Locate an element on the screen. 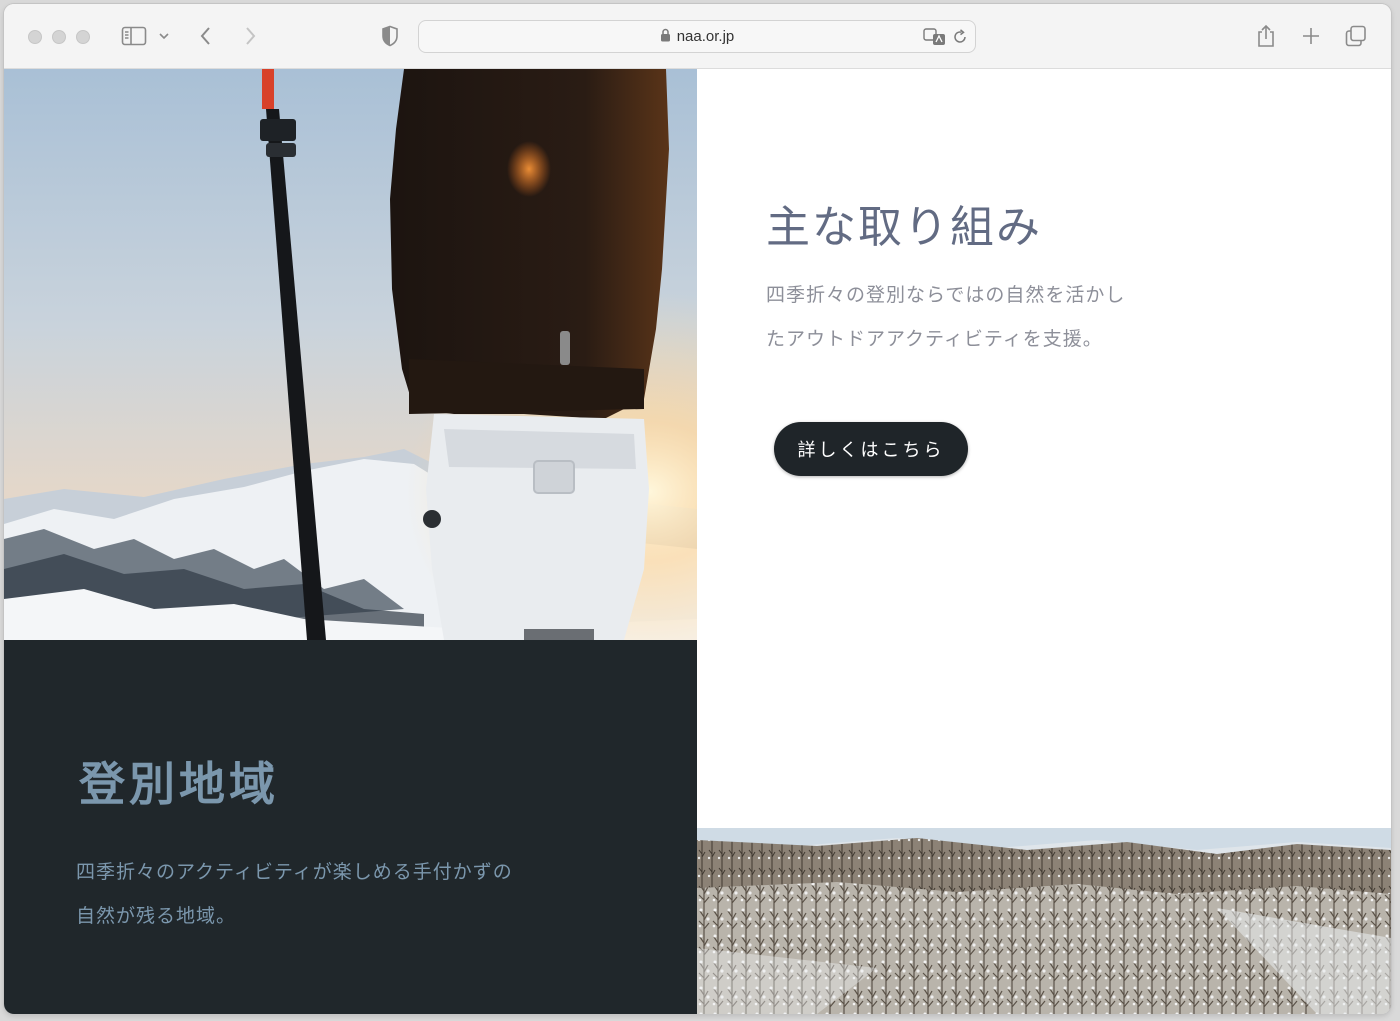 This screenshot has width=1400, height=1021. lock-icon is located at coordinates (665, 36).